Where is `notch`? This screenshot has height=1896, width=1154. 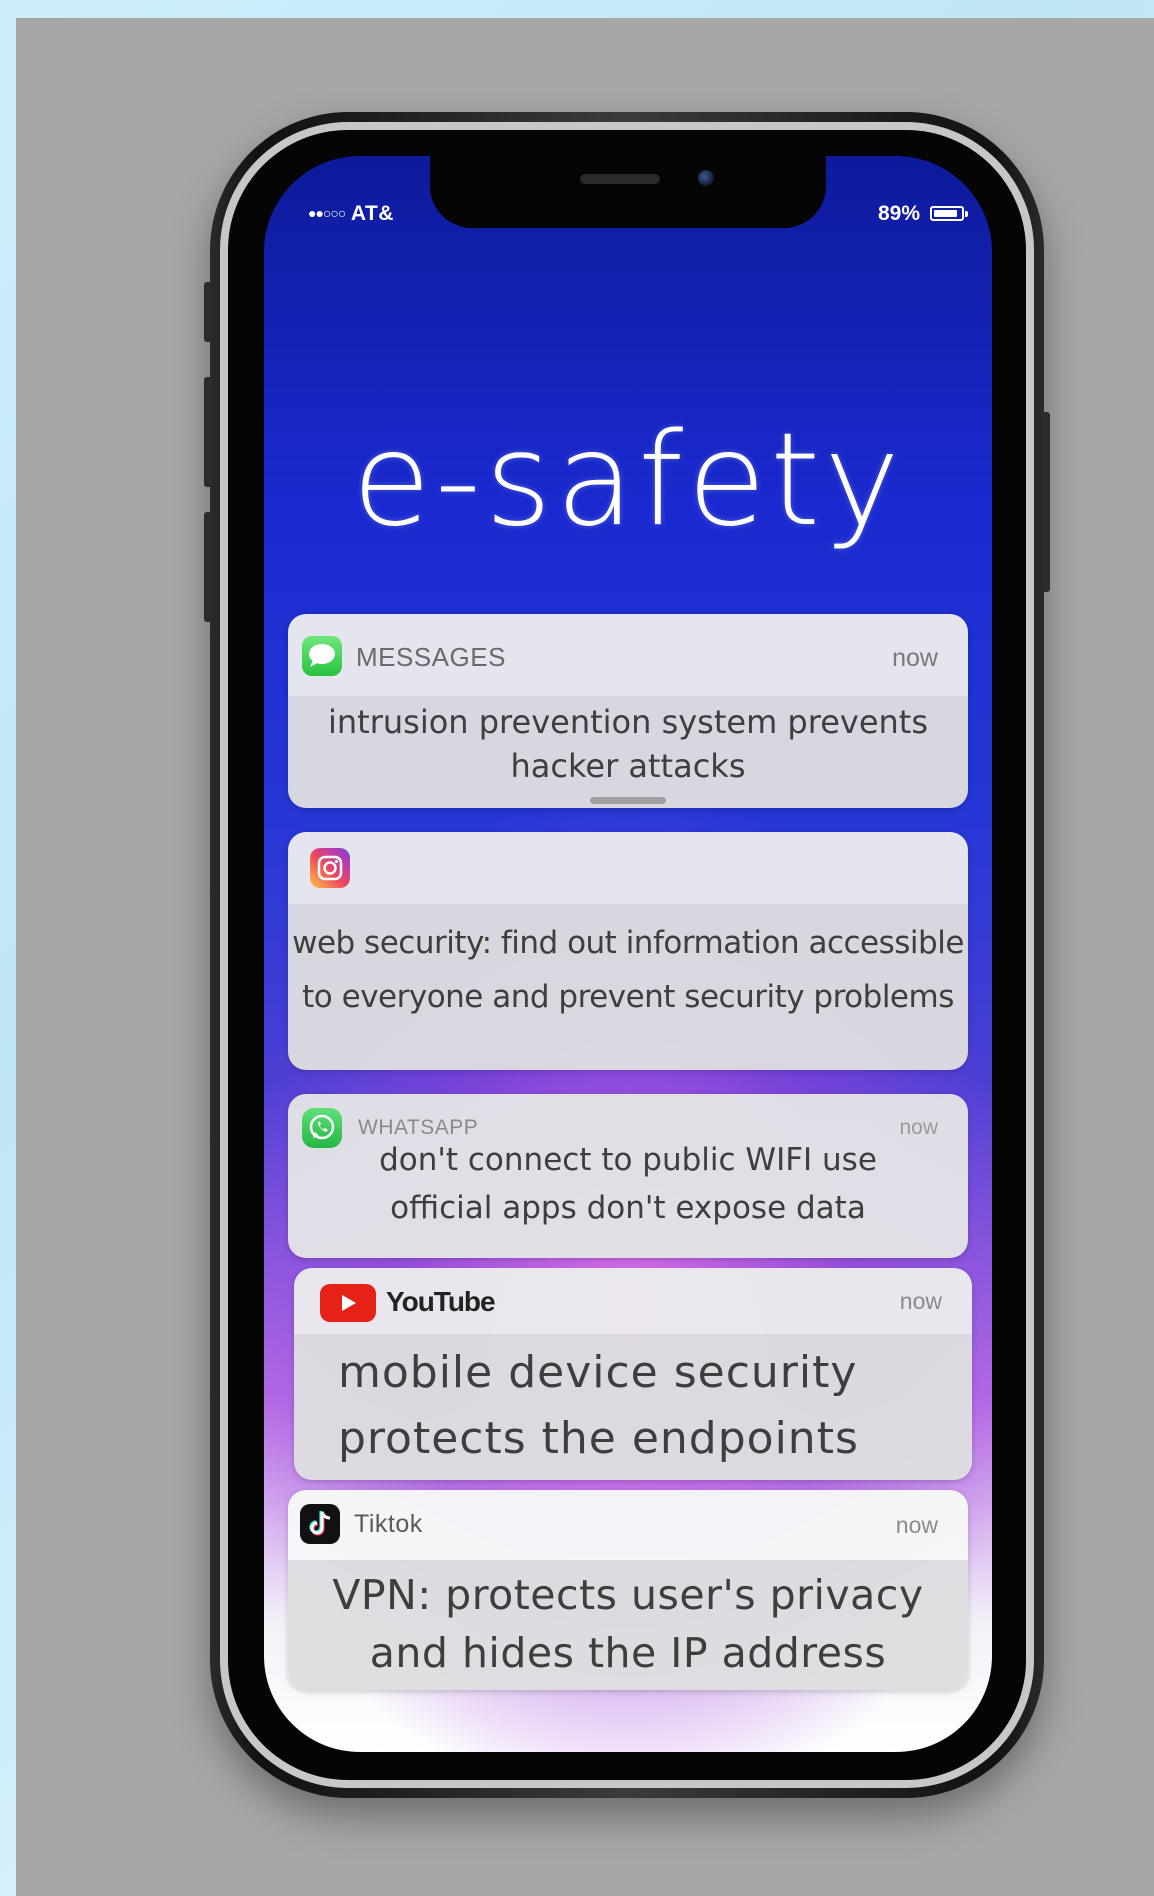 notch is located at coordinates (628, 192).